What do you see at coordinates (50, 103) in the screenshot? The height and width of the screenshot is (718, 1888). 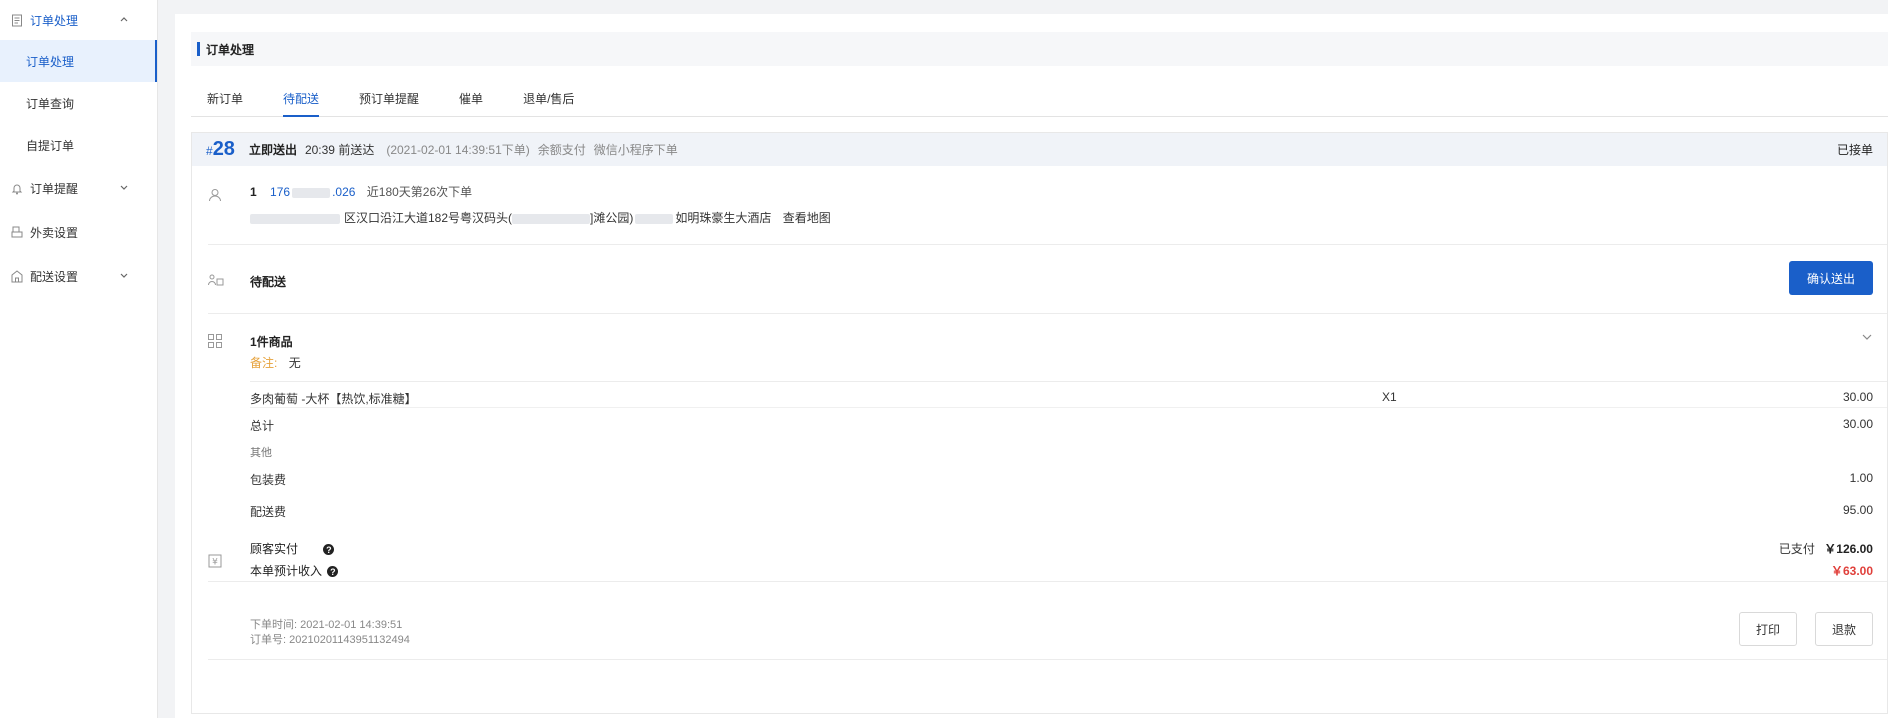 I see `sidebar-item-label: 订单查询` at bounding box center [50, 103].